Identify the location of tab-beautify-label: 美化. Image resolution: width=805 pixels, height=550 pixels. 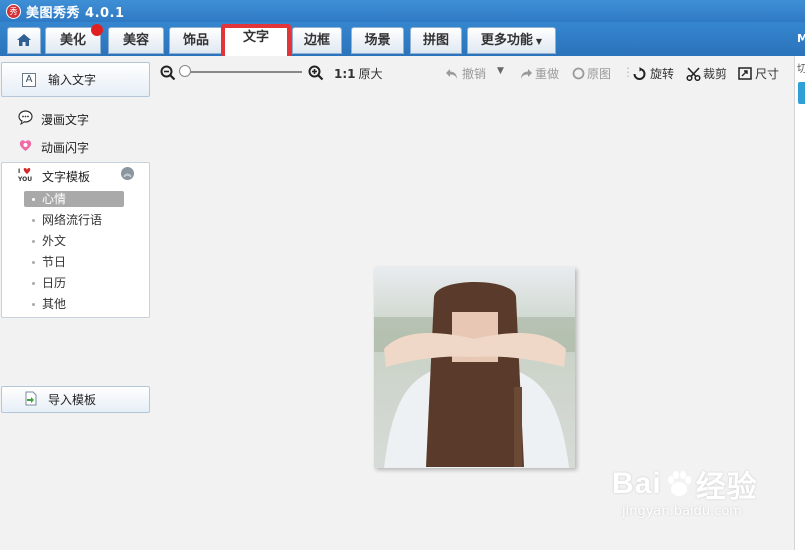
(72, 40).